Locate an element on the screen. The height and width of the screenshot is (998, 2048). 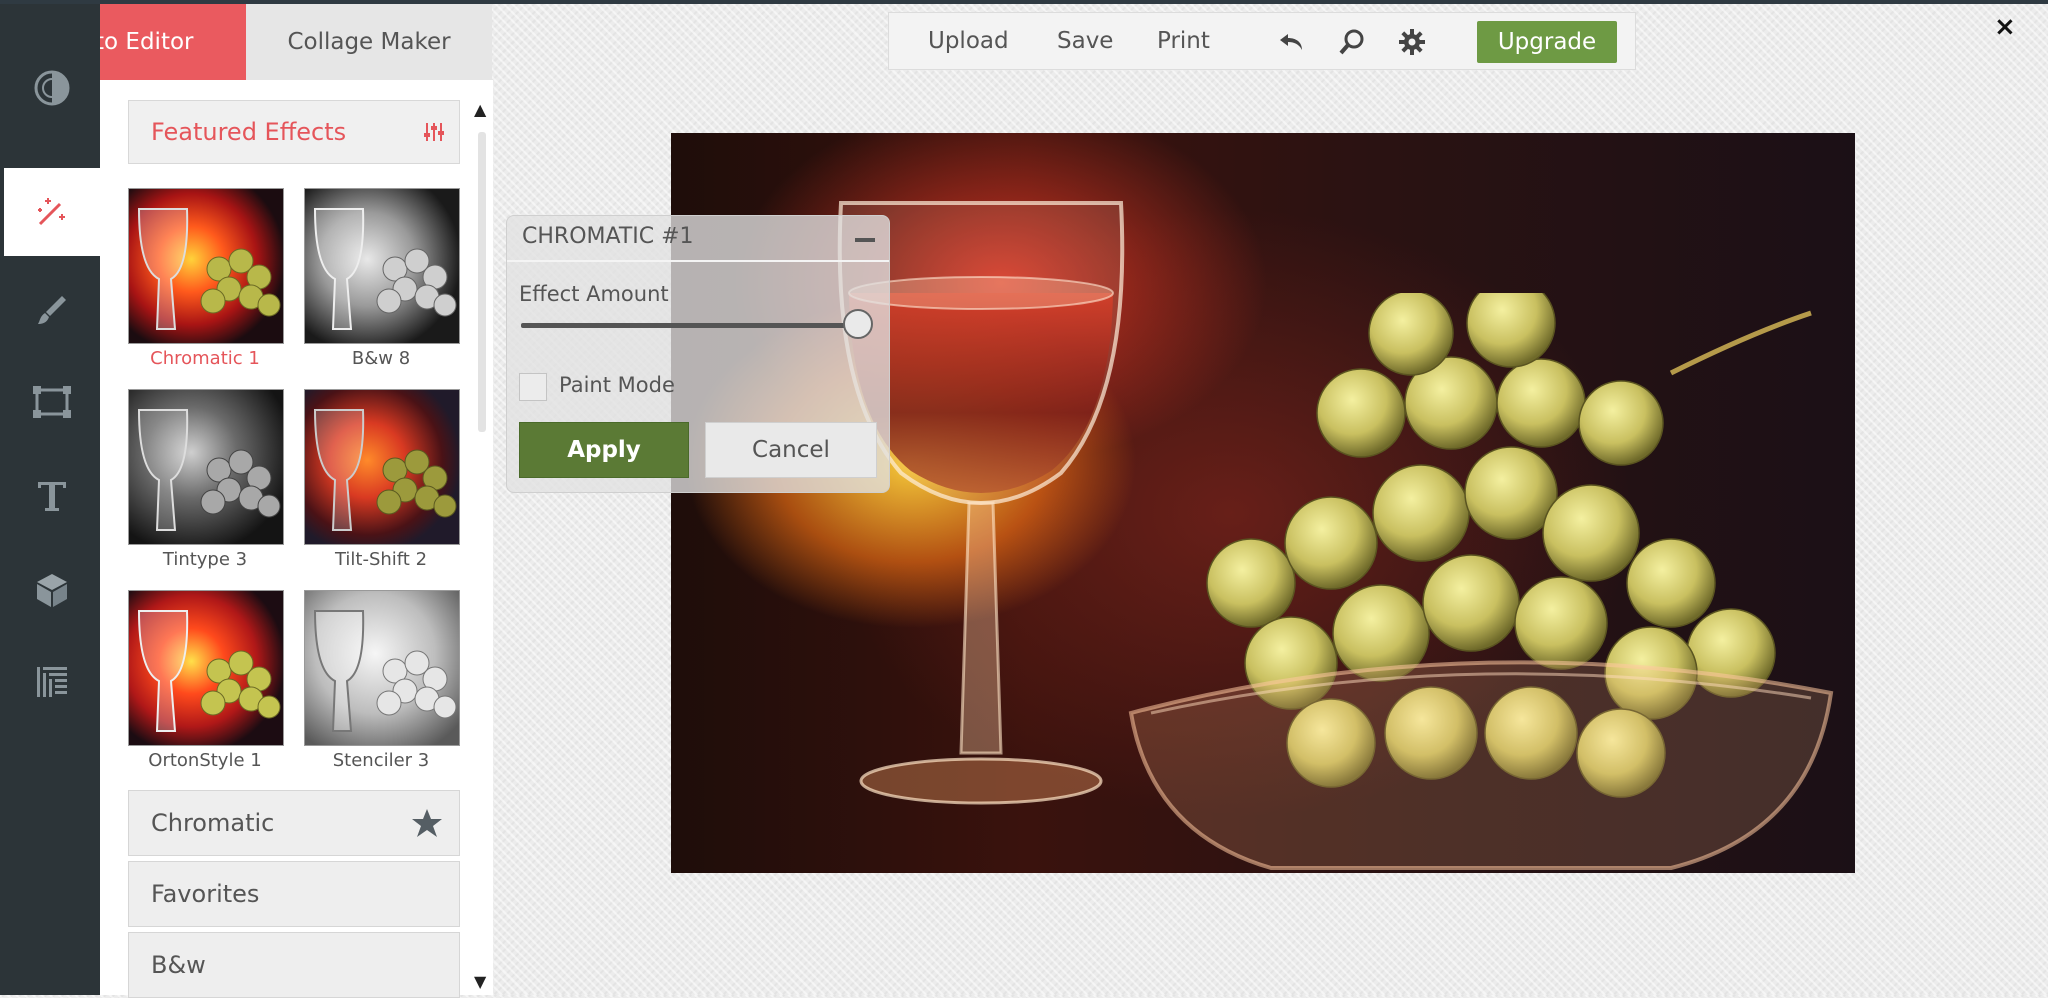
rail-item-textures is located at coordinates (52, 682).